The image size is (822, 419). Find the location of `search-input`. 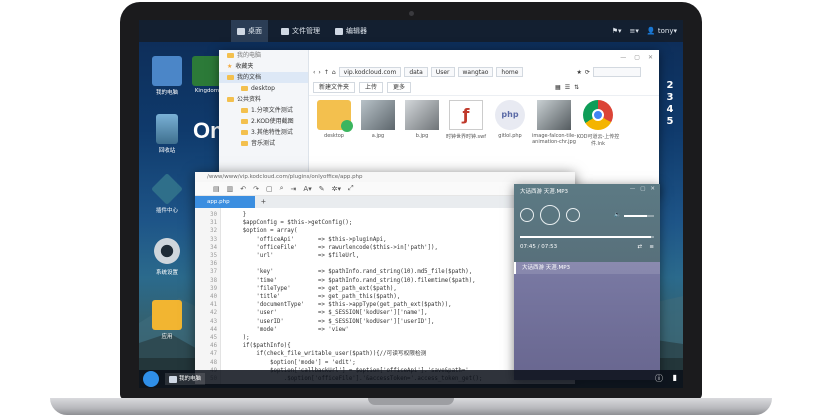

search-input is located at coordinates (616, 72).